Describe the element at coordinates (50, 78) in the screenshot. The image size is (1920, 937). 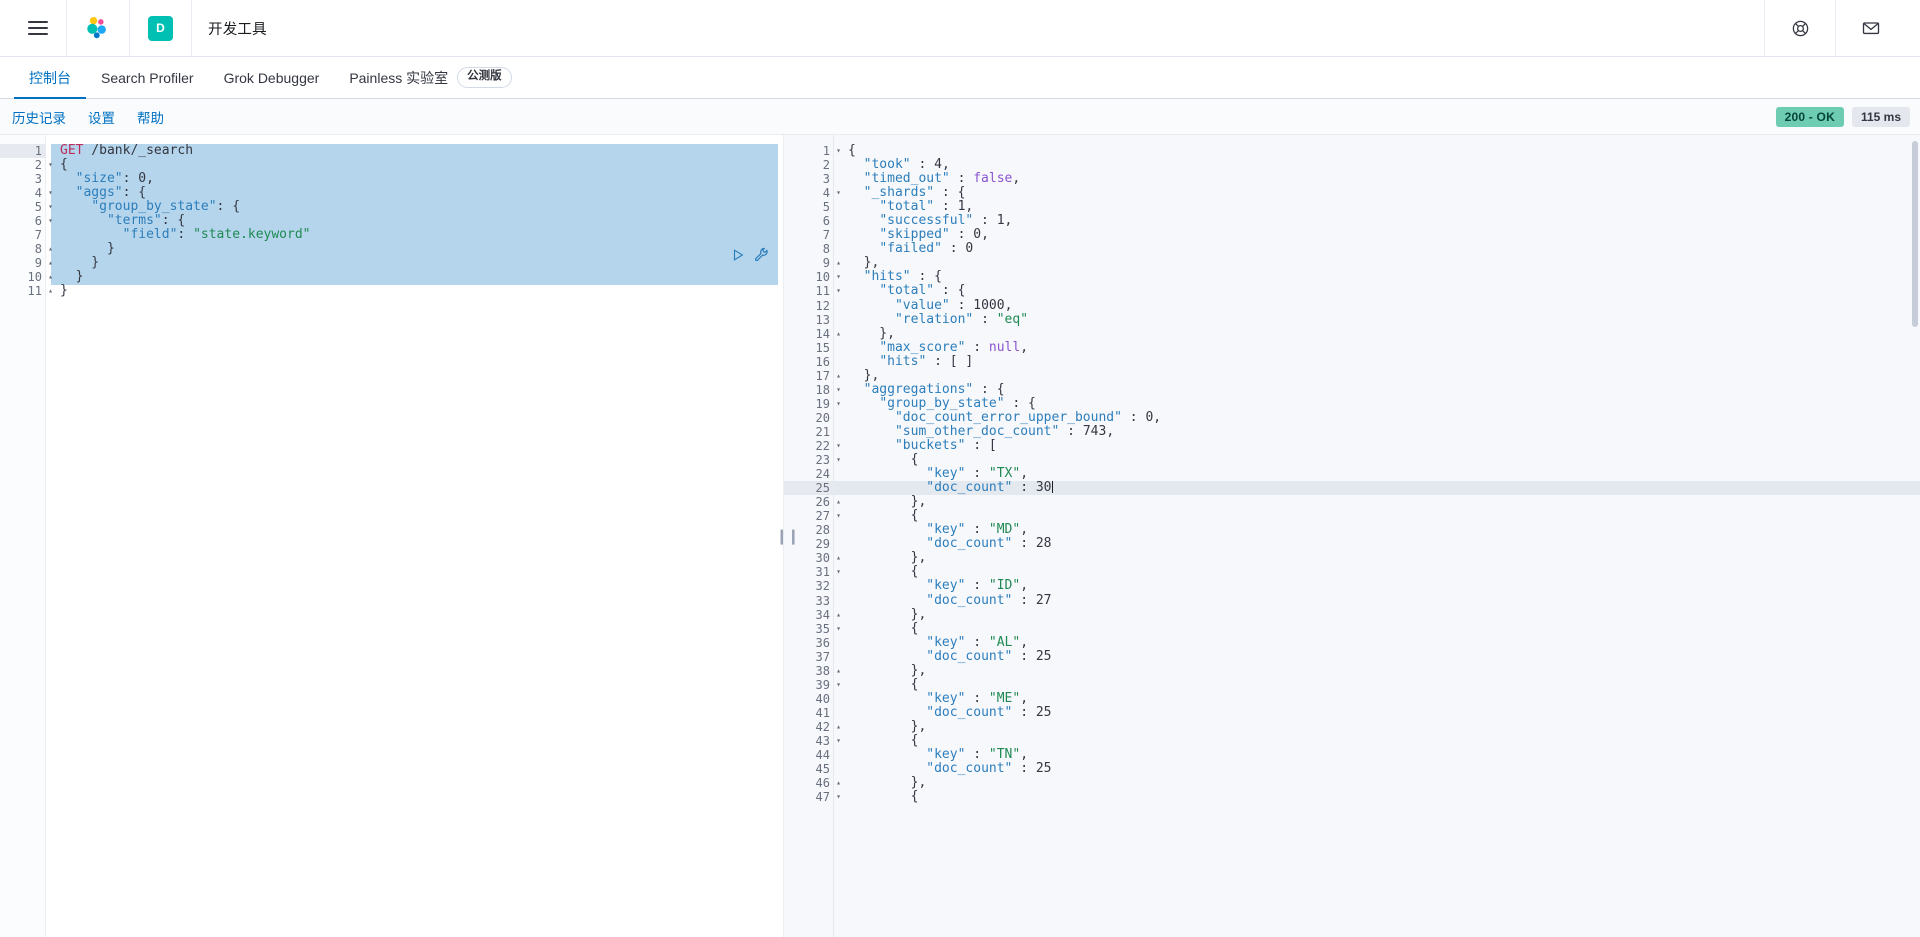
I see `tab-console: 控制台` at that location.